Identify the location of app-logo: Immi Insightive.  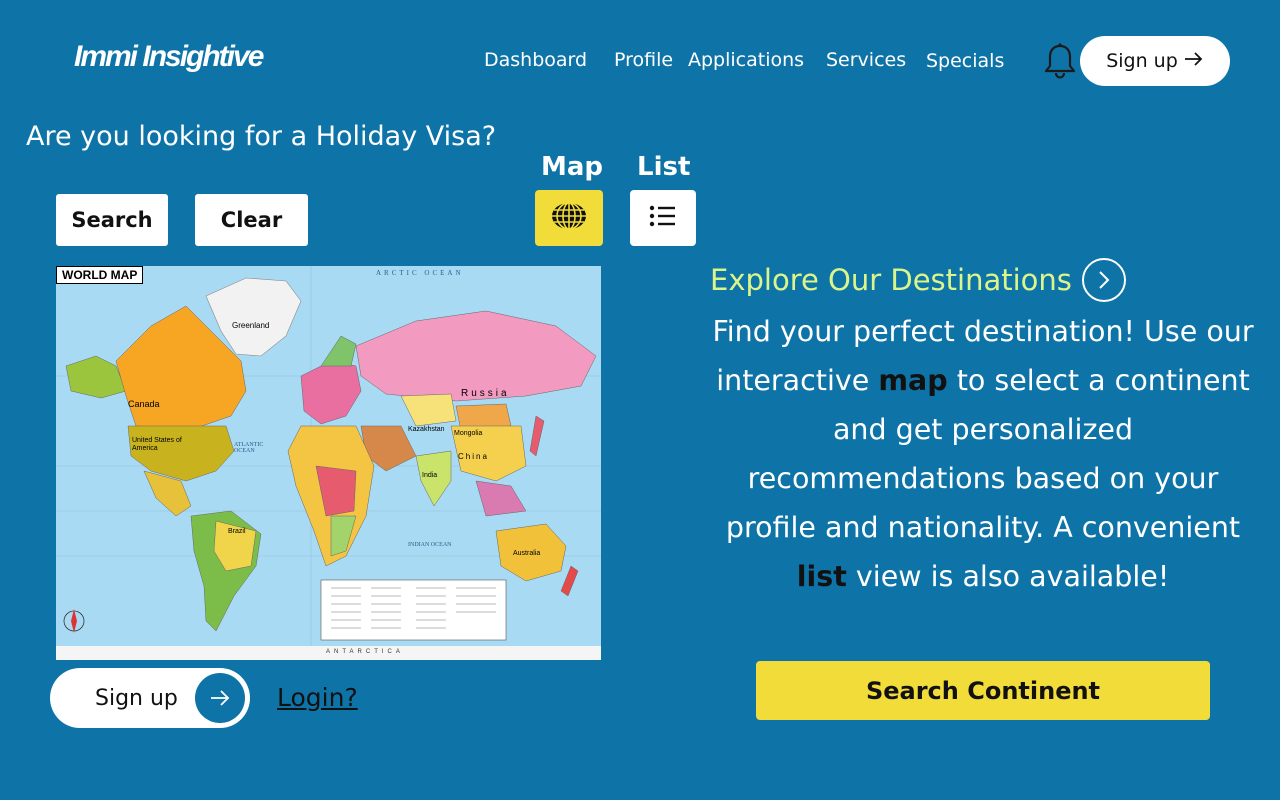
(169, 57).